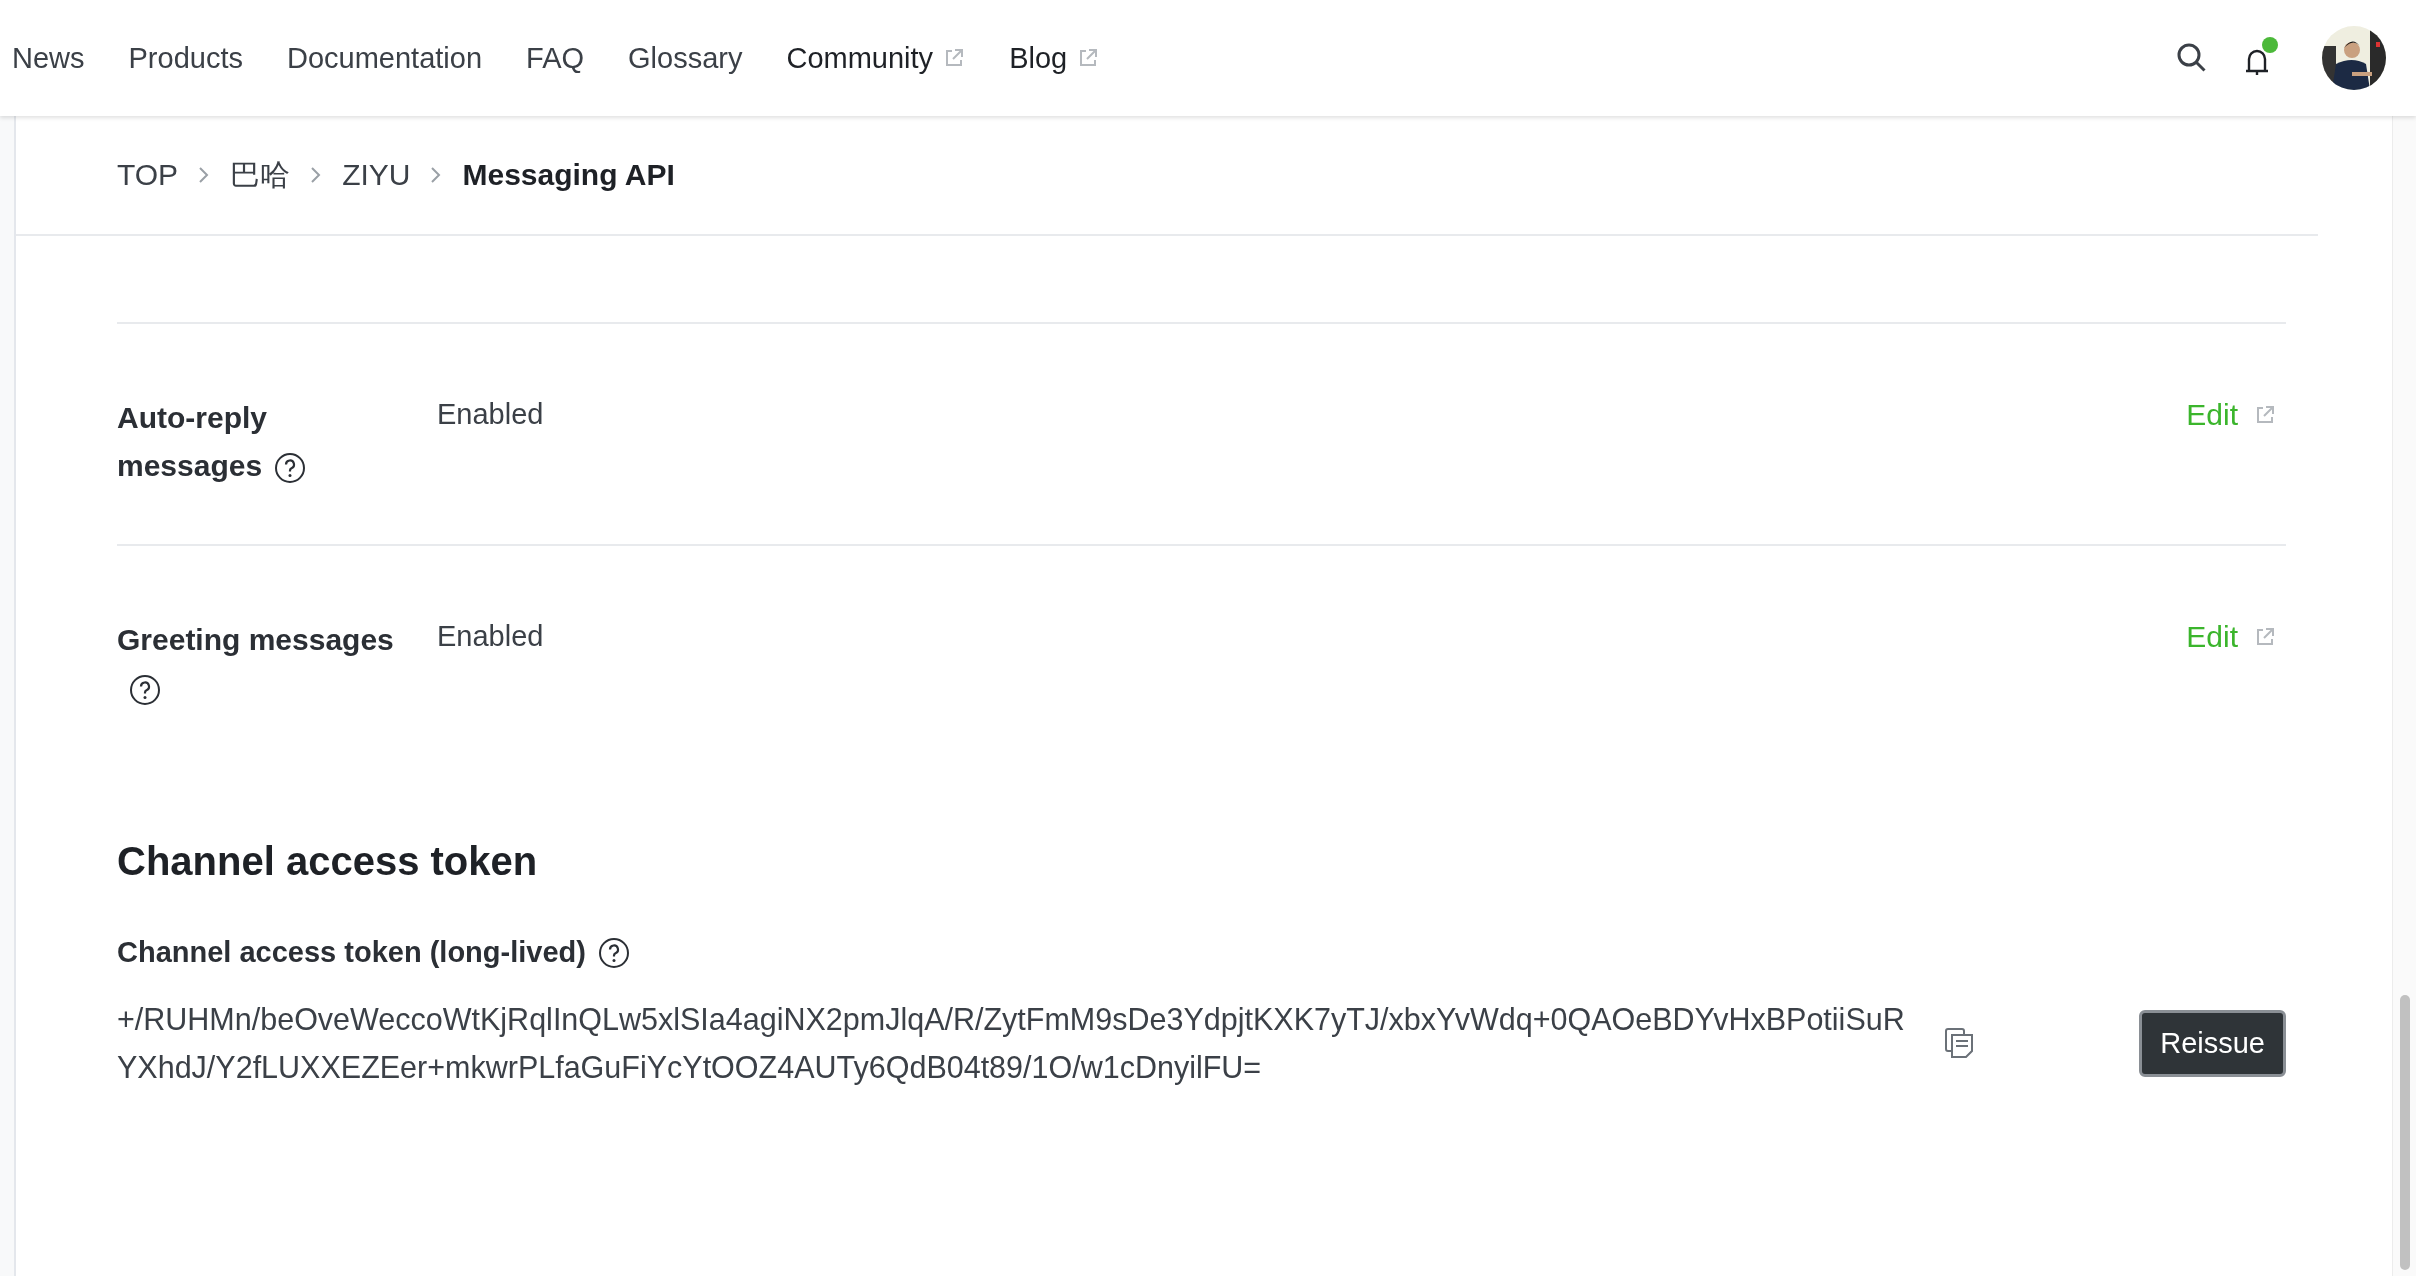 The width and height of the screenshot is (2416, 1276). What do you see at coordinates (328, 861) in the screenshot?
I see `section-heading: Channel access token` at bounding box center [328, 861].